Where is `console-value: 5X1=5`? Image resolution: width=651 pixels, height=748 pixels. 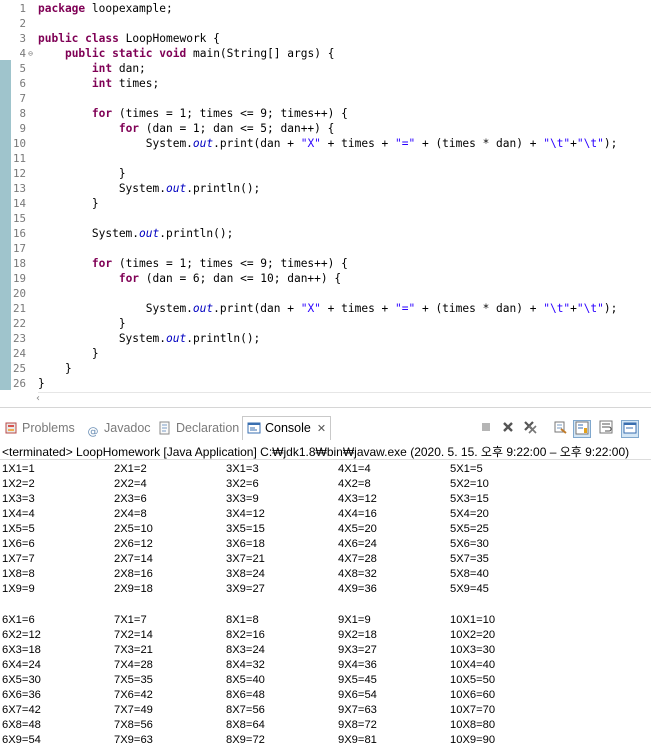
console-value: 5X1=5 is located at coordinates (466, 469).